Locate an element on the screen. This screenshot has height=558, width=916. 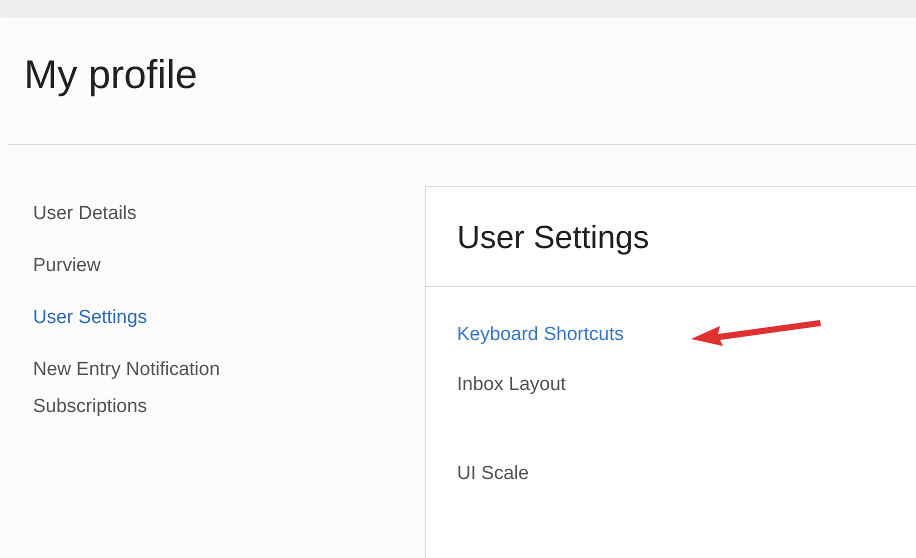
sidebar-item: Purview is located at coordinates (163, 265).